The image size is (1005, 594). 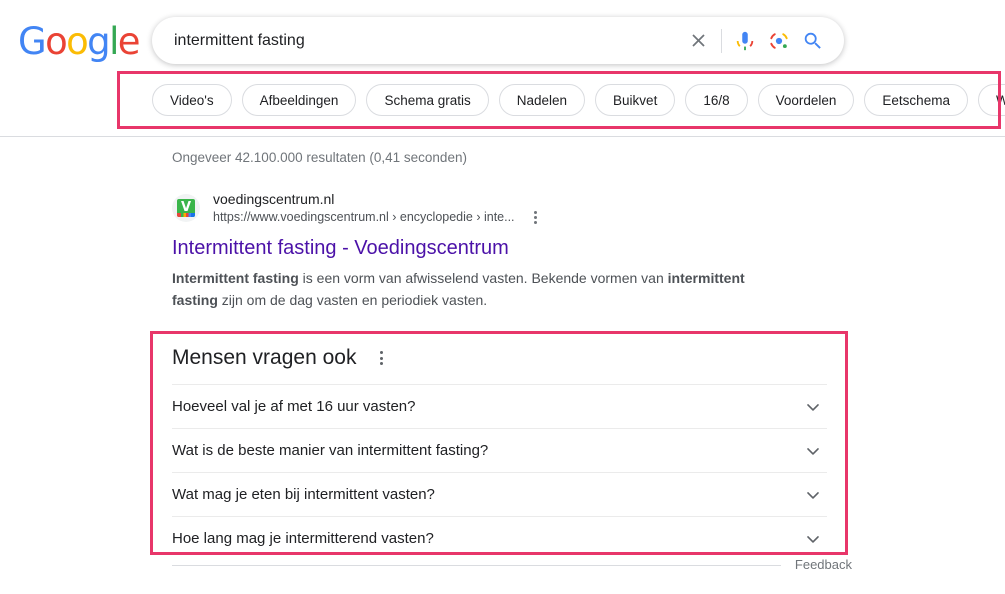 I want to click on feedback-footer: Feedback, so click(x=512, y=565).